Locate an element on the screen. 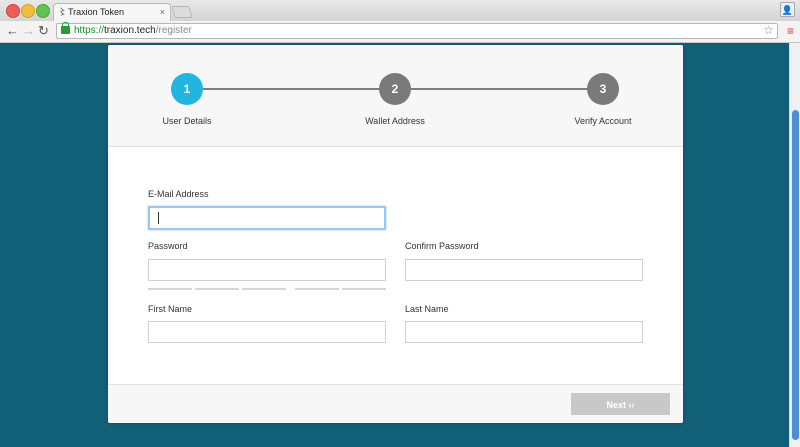 The width and height of the screenshot is (800, 447). step-2-label: Wallet Address is located at coordinates (395, 121).